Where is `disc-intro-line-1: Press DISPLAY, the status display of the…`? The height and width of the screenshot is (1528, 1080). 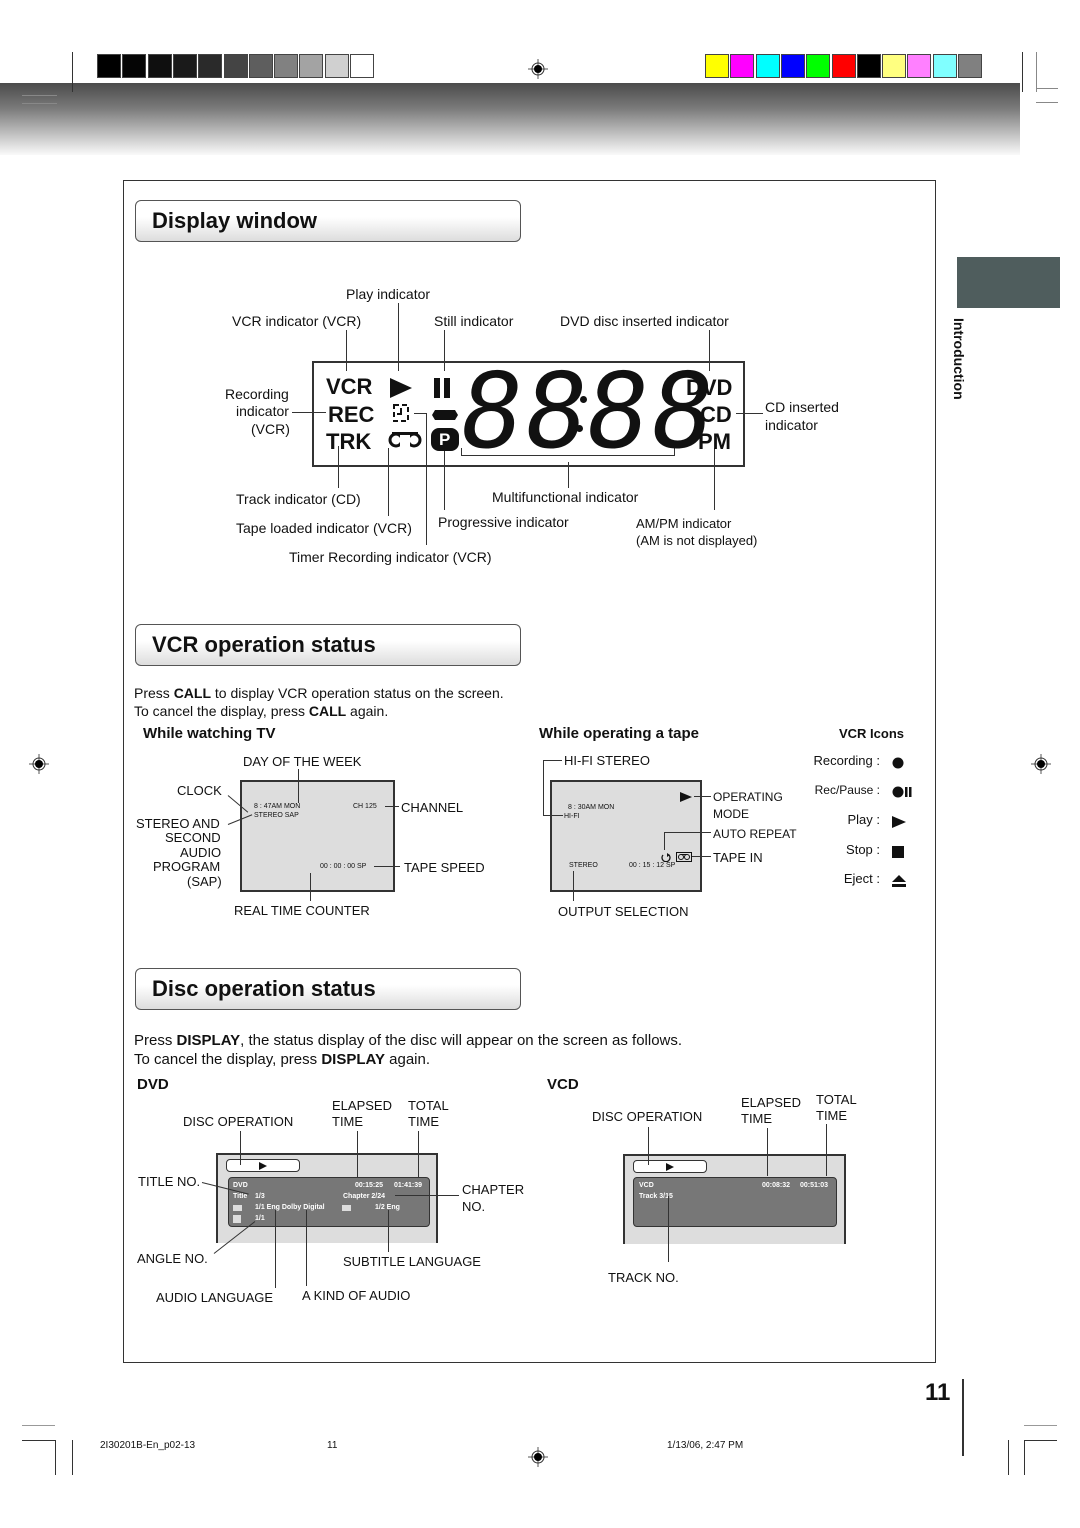
disc-intro-line-1: Press DISPLAY, the status display of the… is located at coordinates (408, 1040).